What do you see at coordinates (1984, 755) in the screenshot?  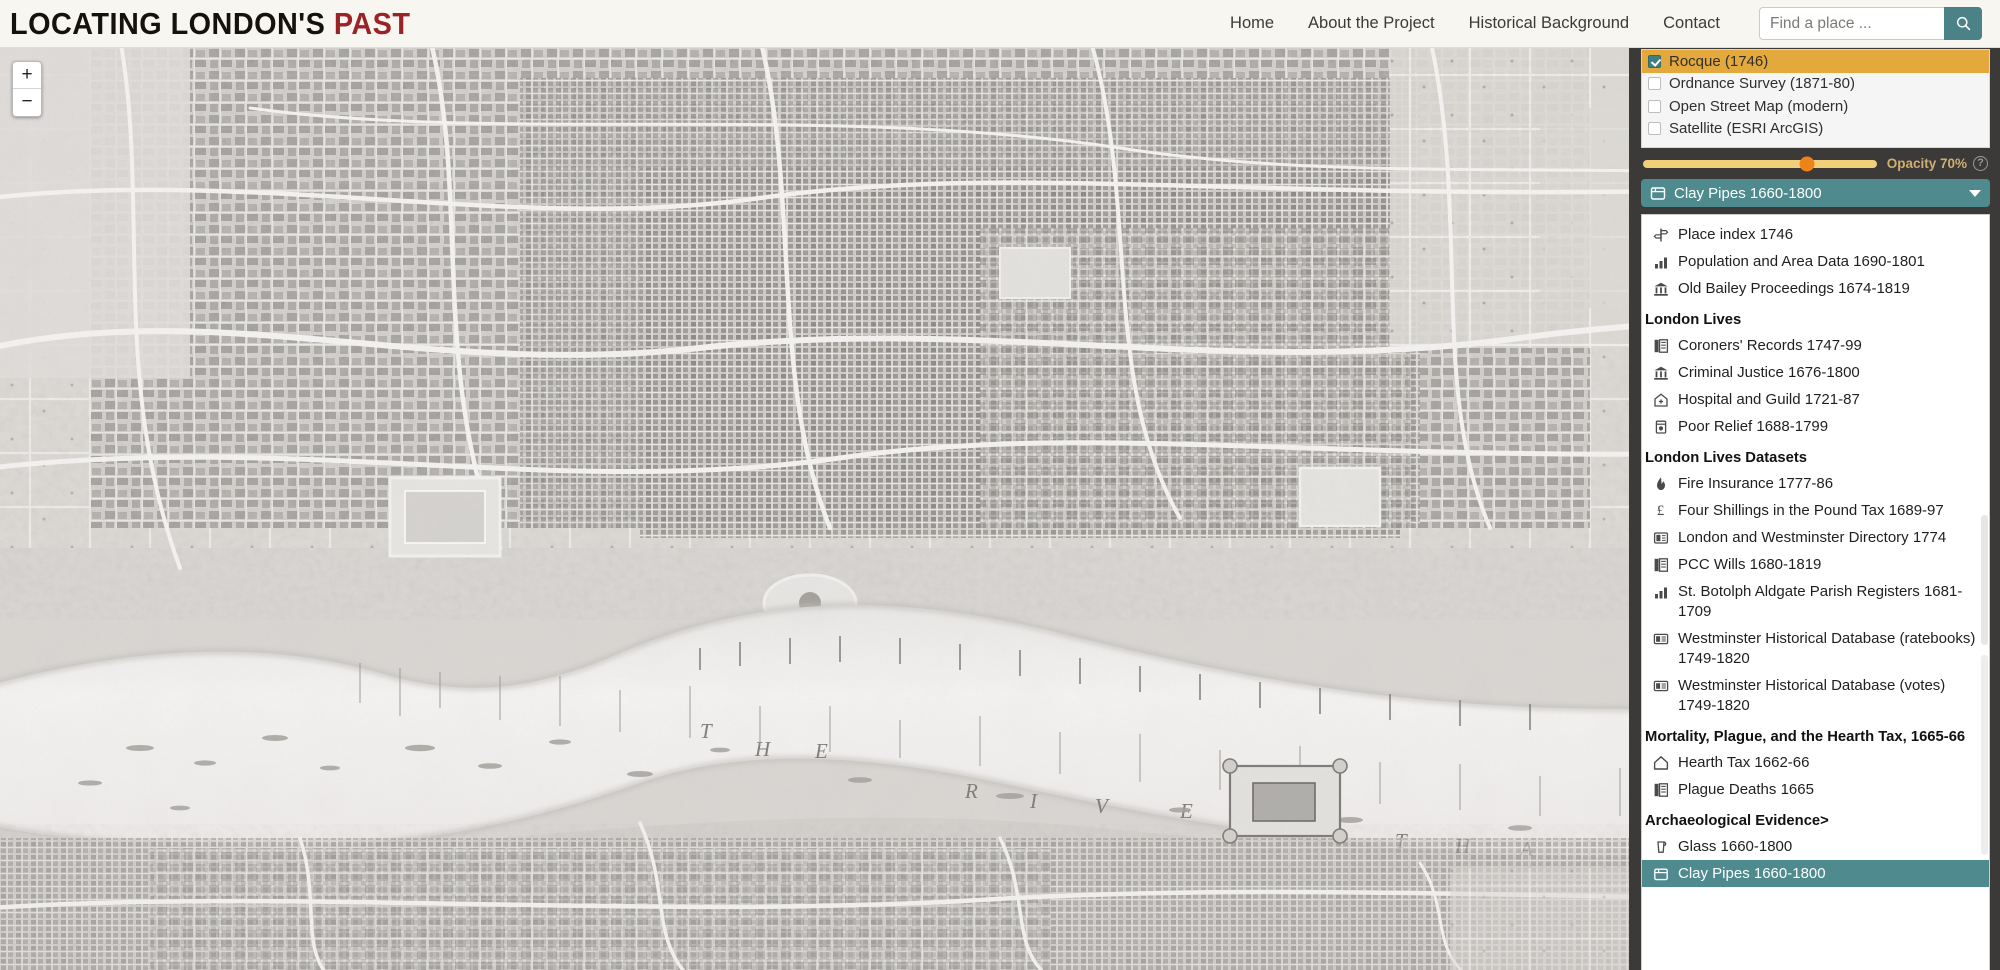 I see `dropdown-scrollbar-track` at bounding box center [1984, 755].